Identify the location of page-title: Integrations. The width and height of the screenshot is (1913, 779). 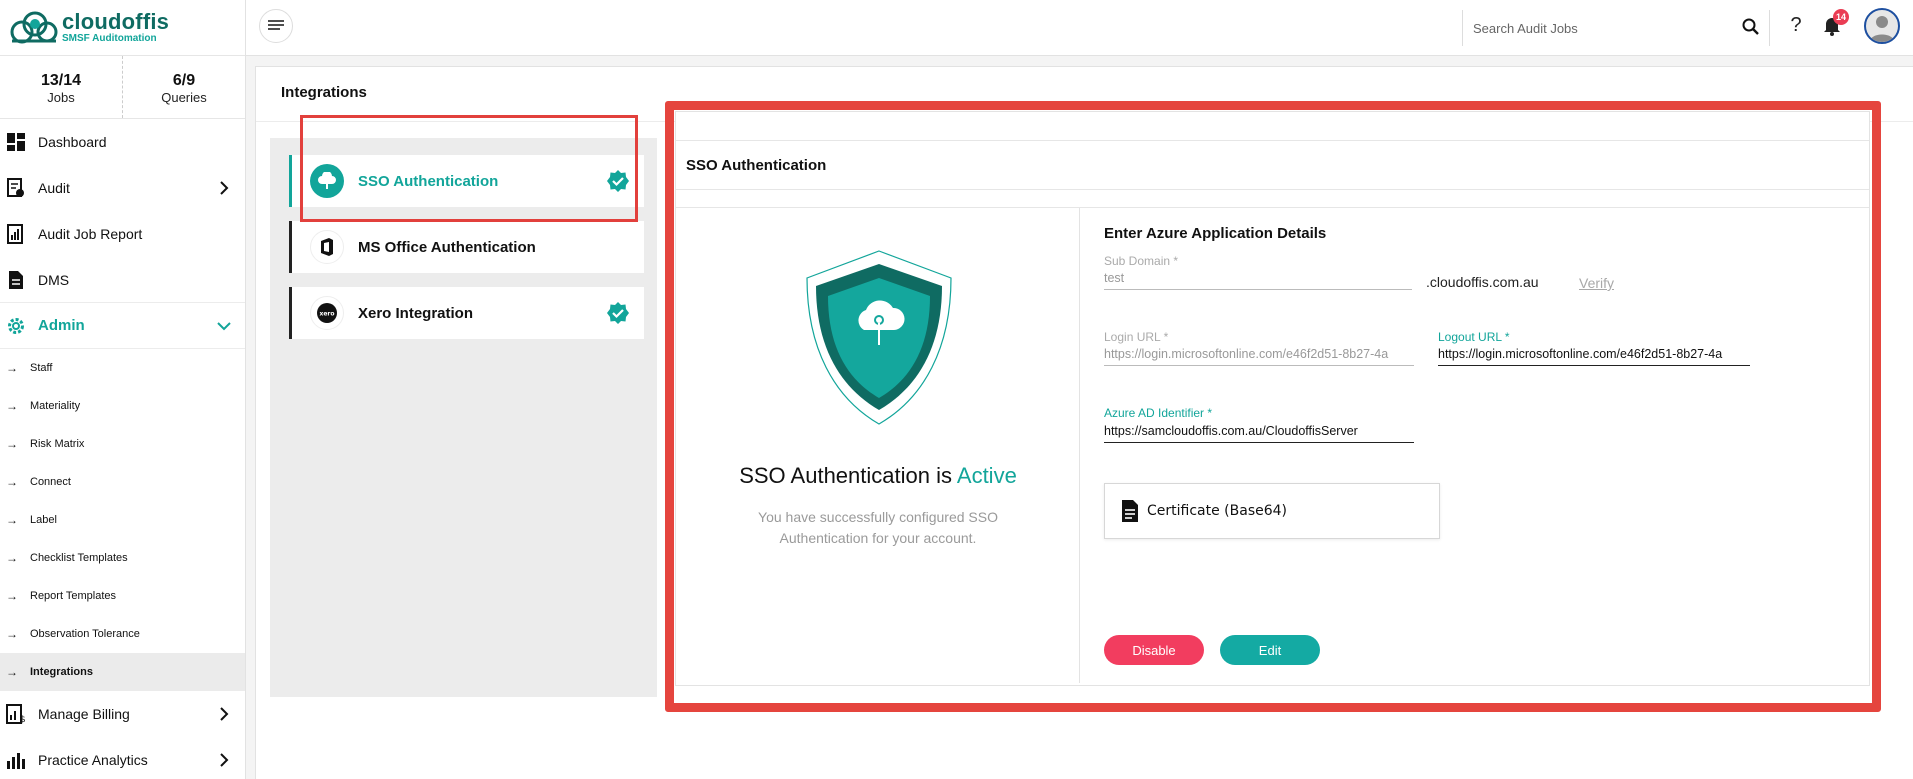
(324, 92).